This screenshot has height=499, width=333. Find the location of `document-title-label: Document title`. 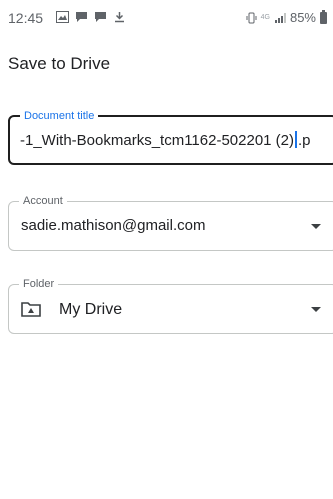

document-title-label: Document title is located at coordinates (59, 116).